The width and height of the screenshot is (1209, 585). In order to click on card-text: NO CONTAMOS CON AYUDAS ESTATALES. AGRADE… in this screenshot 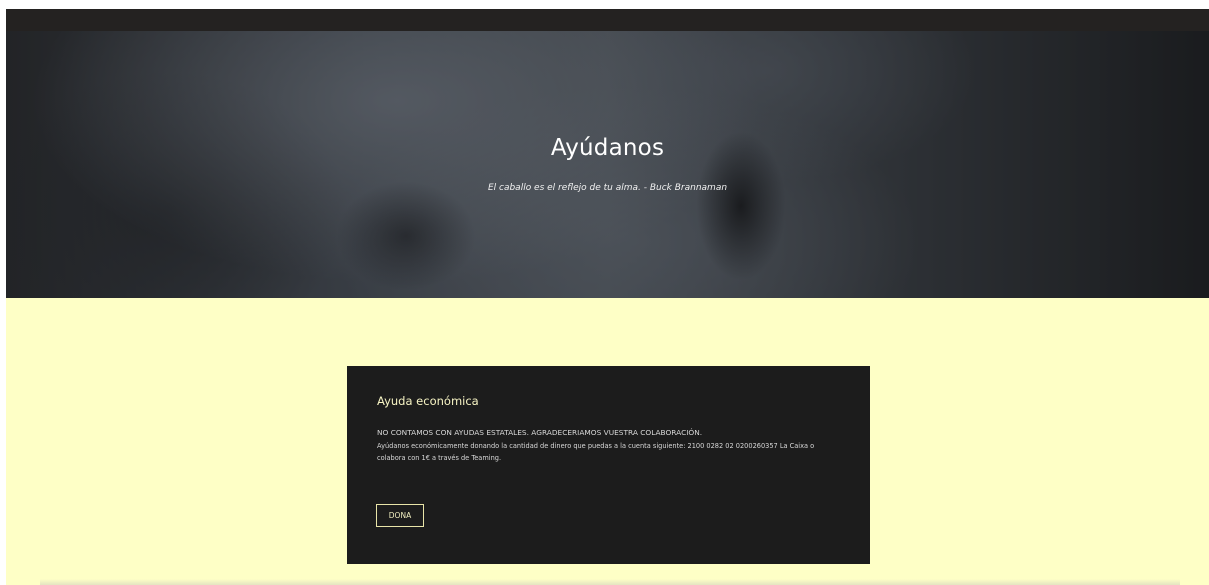, I will do `click(608, 445)`.